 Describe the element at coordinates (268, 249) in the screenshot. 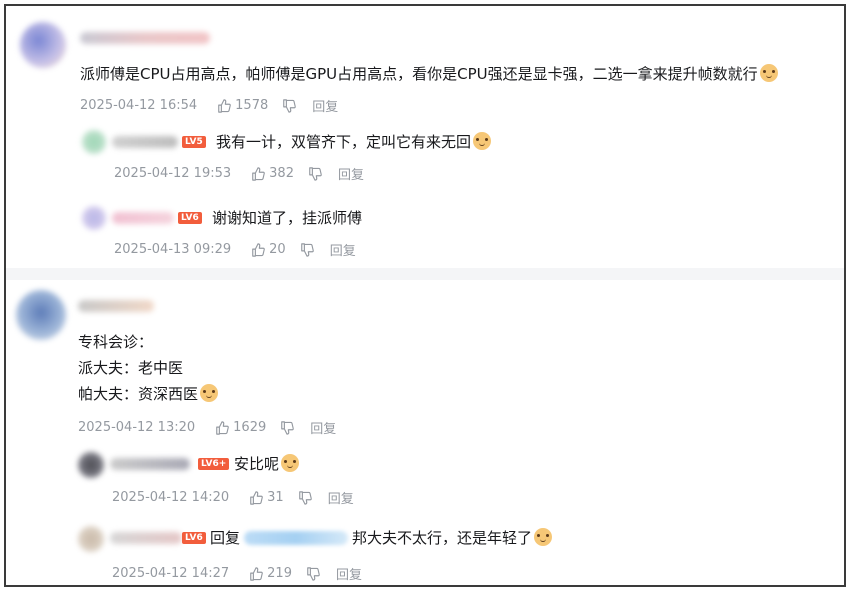

I see `like-button: 20` at that location.